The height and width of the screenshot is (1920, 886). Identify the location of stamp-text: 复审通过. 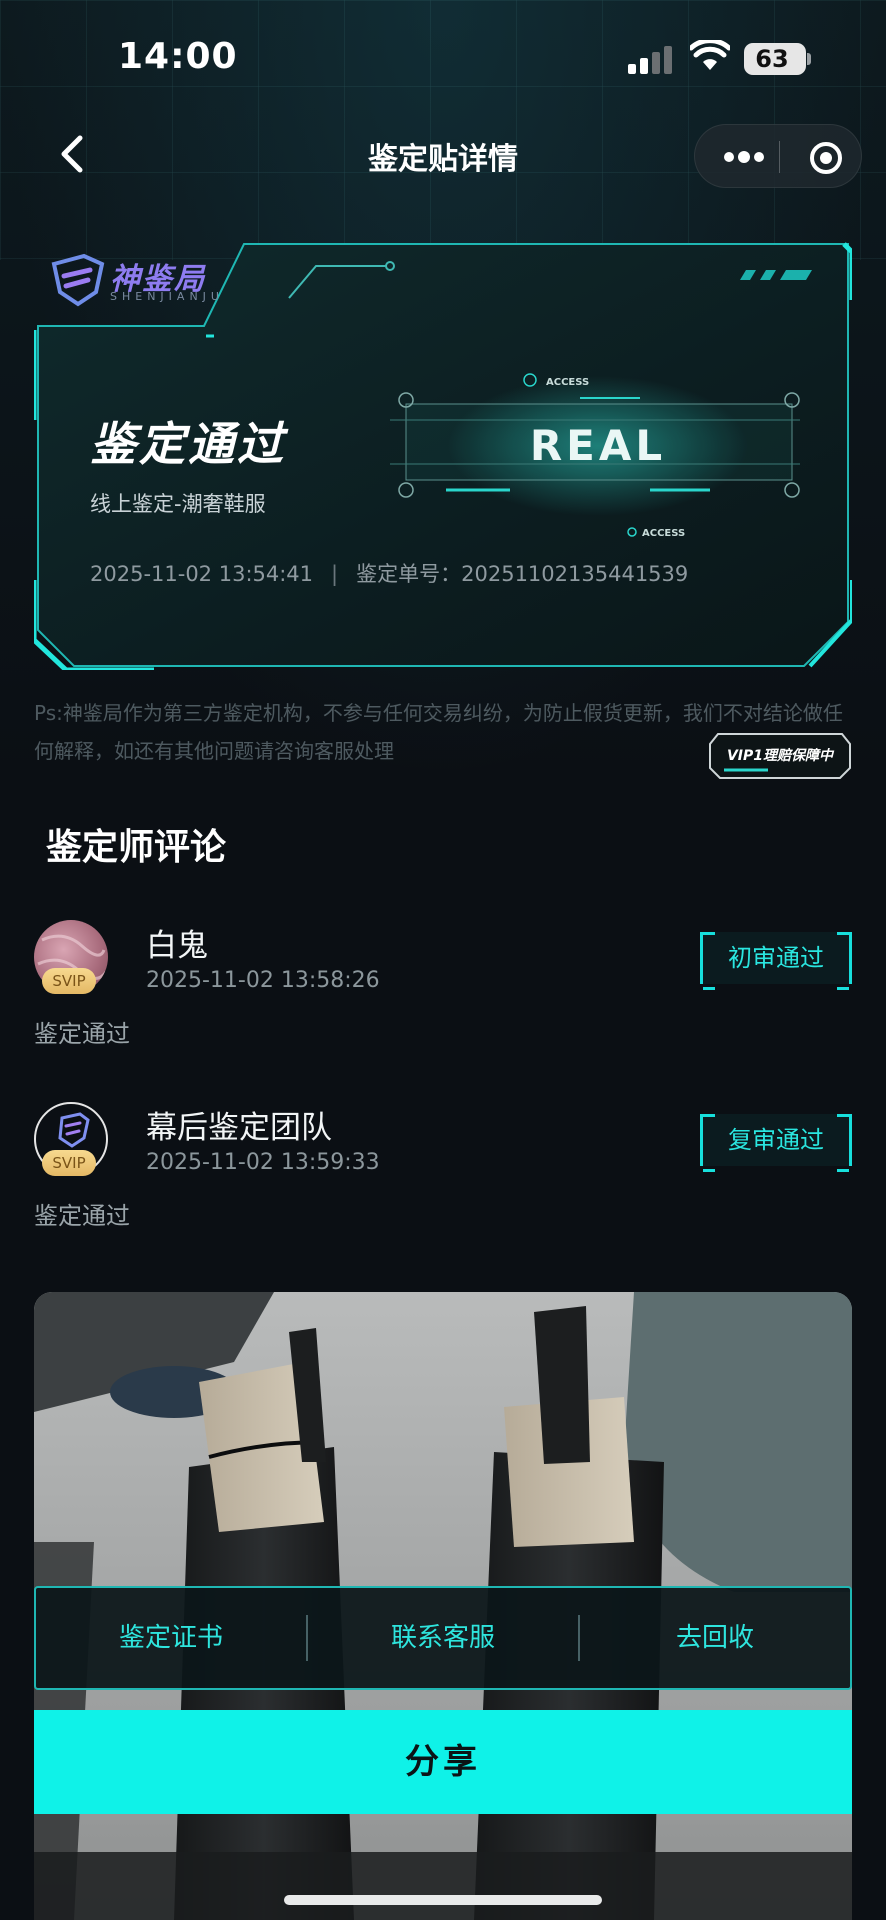
(776, 1140).